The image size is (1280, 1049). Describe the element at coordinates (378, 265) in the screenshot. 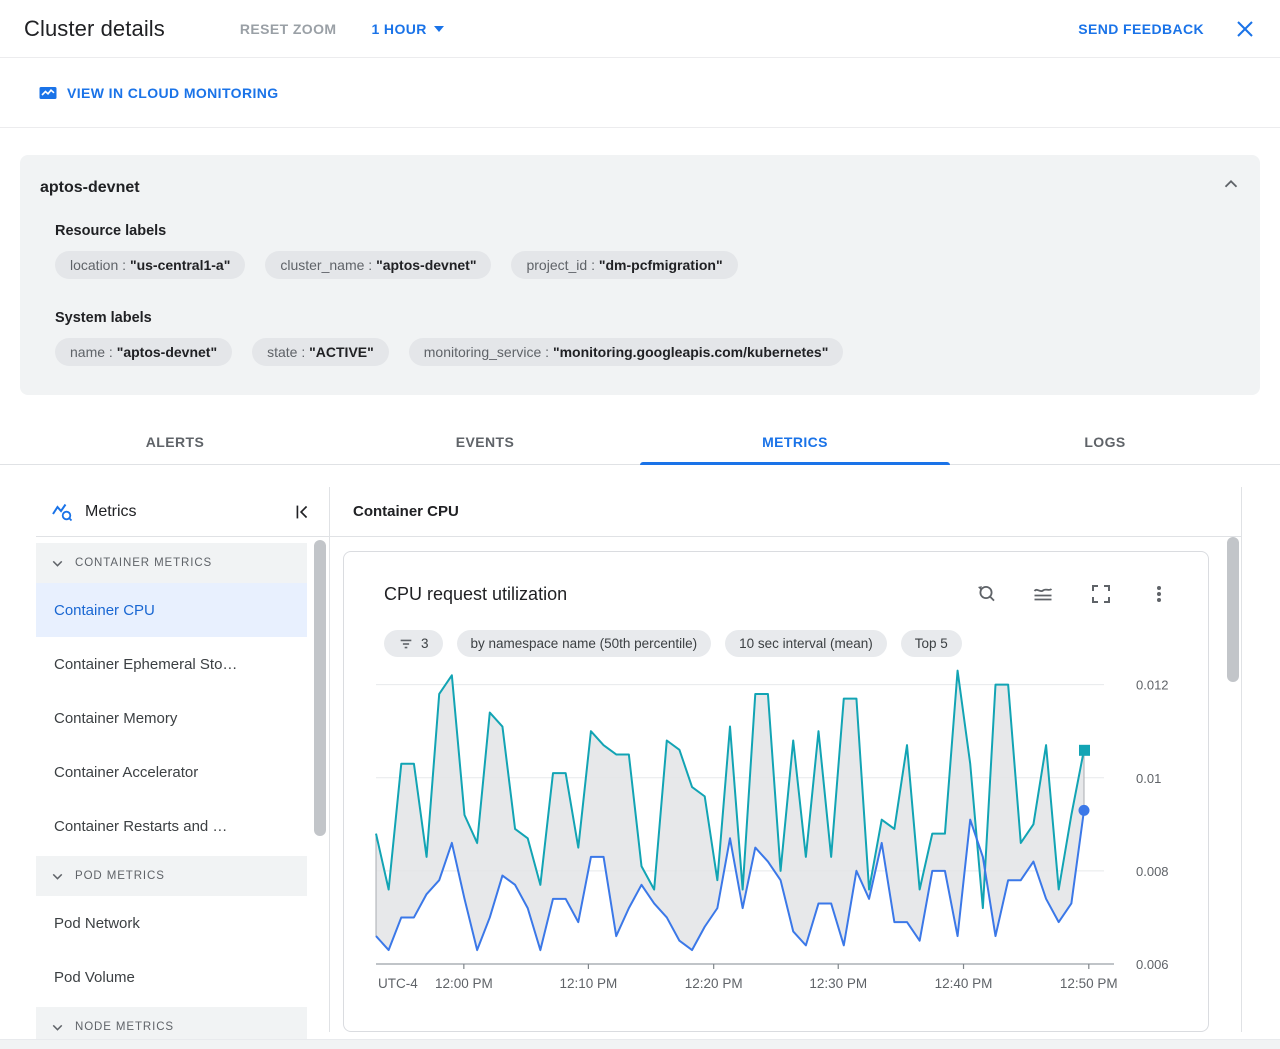

I see `label-chip: cluster_name : "aptos-devnet"` at that location.